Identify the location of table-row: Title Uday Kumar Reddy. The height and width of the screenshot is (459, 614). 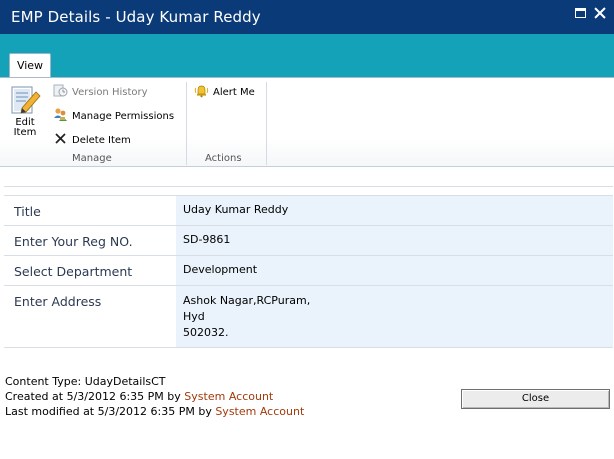
(308, 210).